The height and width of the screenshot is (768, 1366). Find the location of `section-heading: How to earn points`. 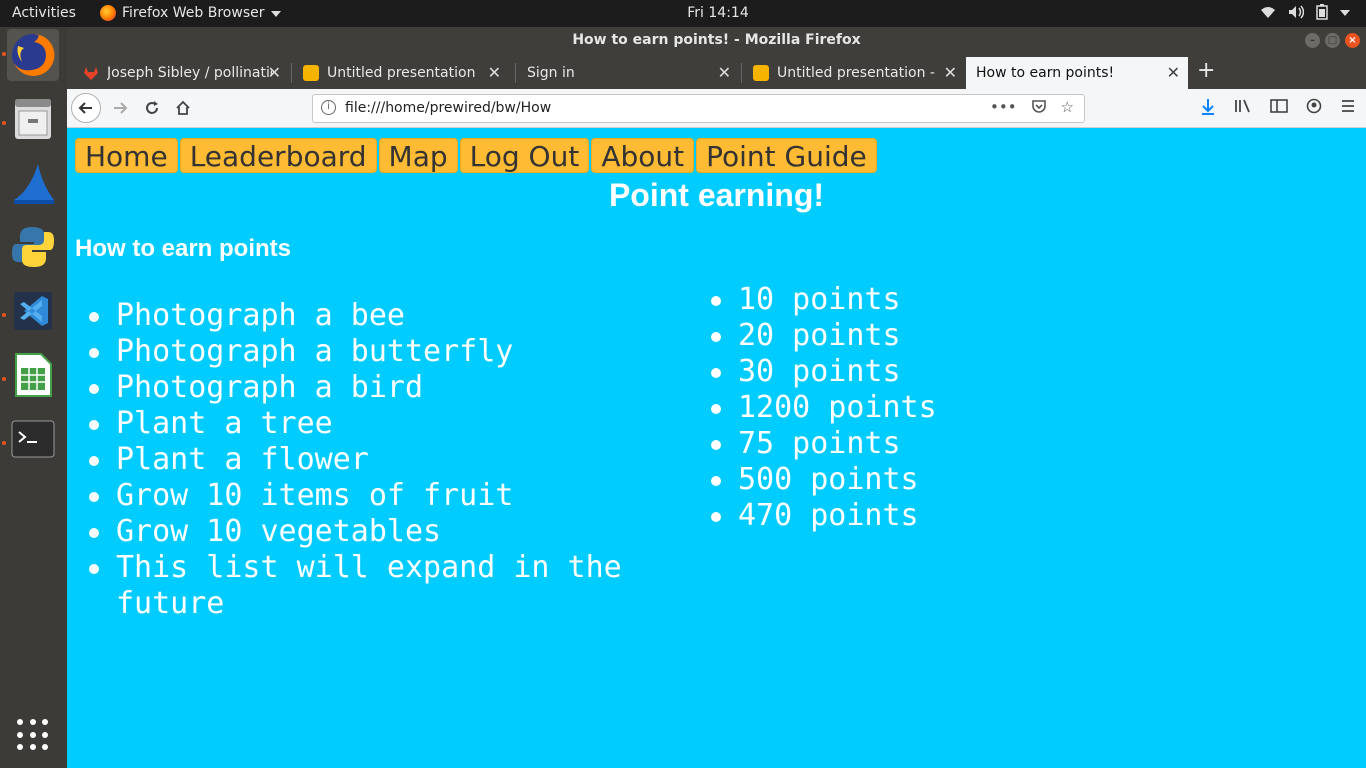

section-heading: How to earn points is located at coordinates (183, 248).